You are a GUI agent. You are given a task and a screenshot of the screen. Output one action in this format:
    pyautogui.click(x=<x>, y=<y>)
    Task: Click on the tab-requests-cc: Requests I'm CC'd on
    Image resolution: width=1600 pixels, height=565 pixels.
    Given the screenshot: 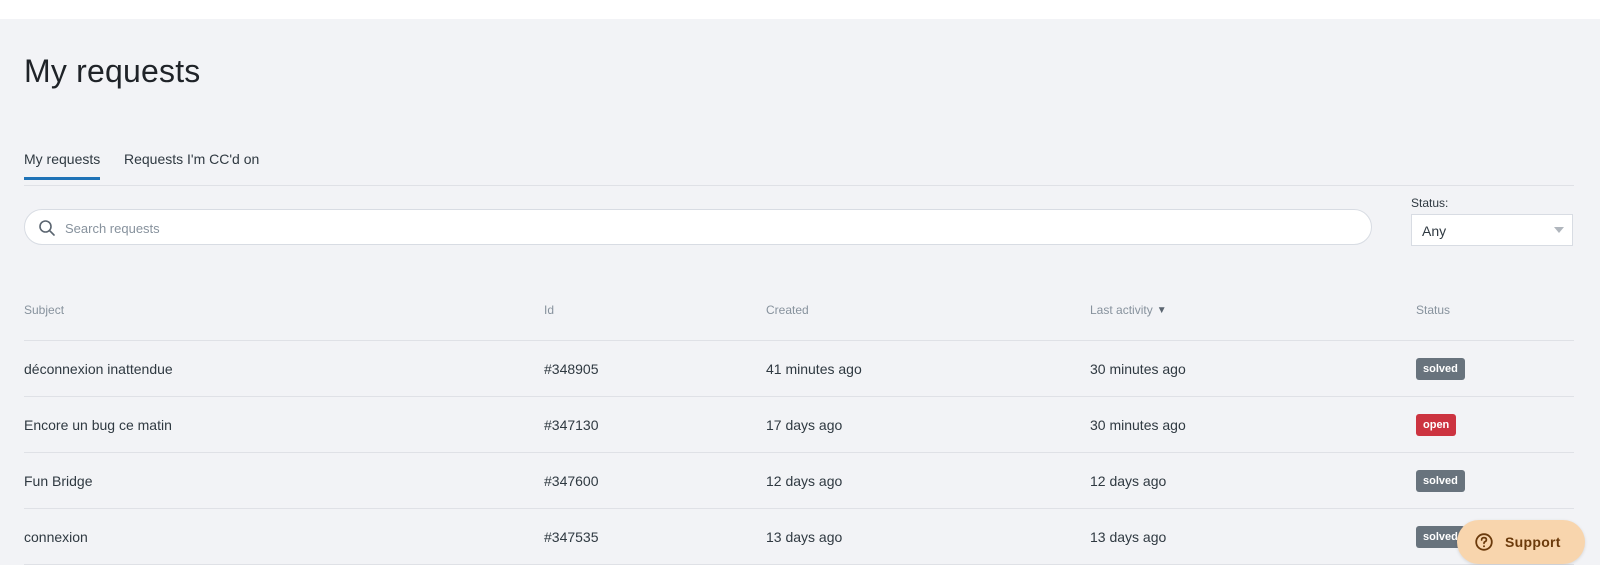 What is the action you would take?
    pyautogui.click(x=191, y=159)
    